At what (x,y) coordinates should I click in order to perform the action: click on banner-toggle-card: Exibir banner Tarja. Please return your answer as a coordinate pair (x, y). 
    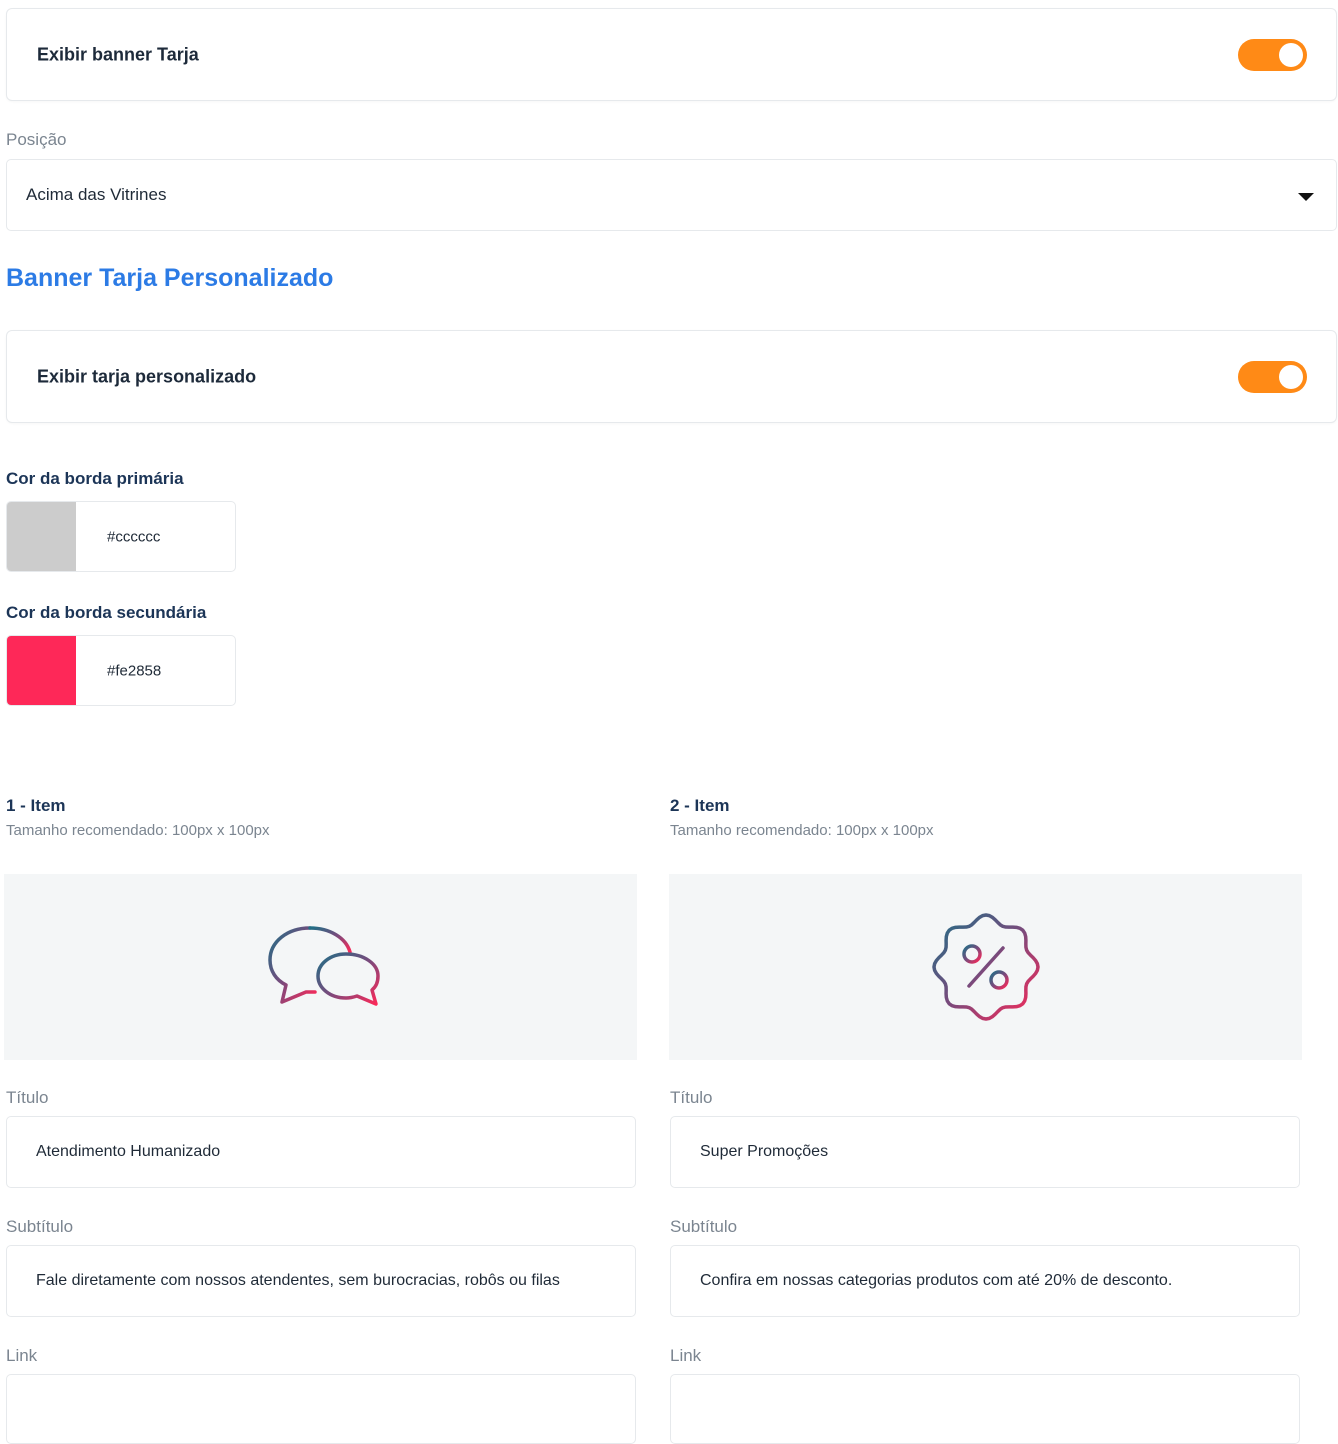
    Looking at the image, I should click on (671, 54).